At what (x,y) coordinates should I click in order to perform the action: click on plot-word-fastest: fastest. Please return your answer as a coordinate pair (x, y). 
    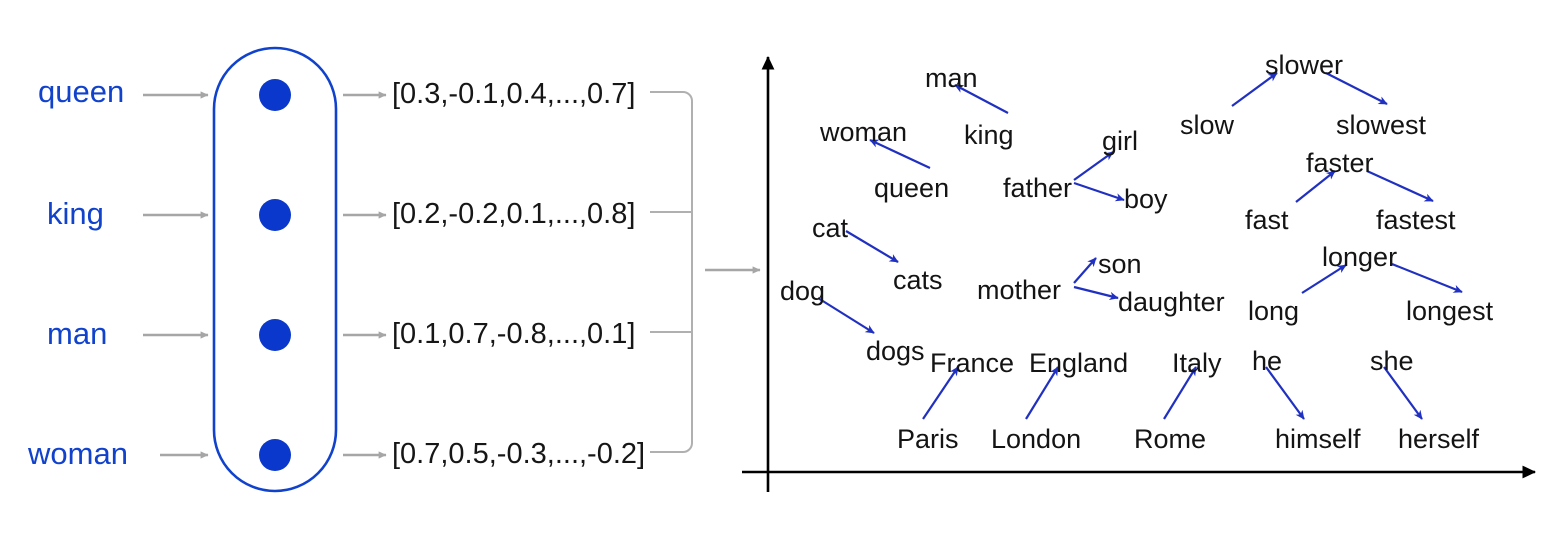
    Looking at the image, I should click on (1416, 220).